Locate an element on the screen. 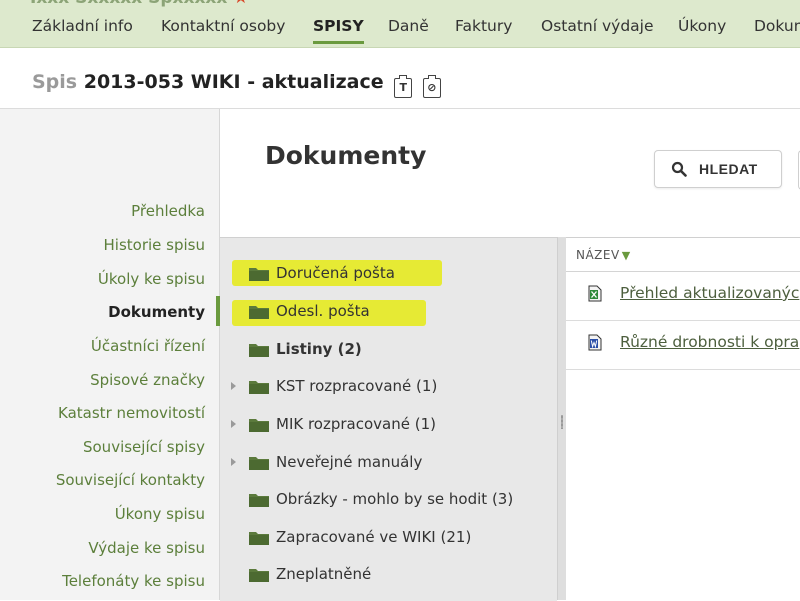 This screenshot has width=800, height=601. folder-listiny: Listiny (2) is located at coordinates (388, 350).